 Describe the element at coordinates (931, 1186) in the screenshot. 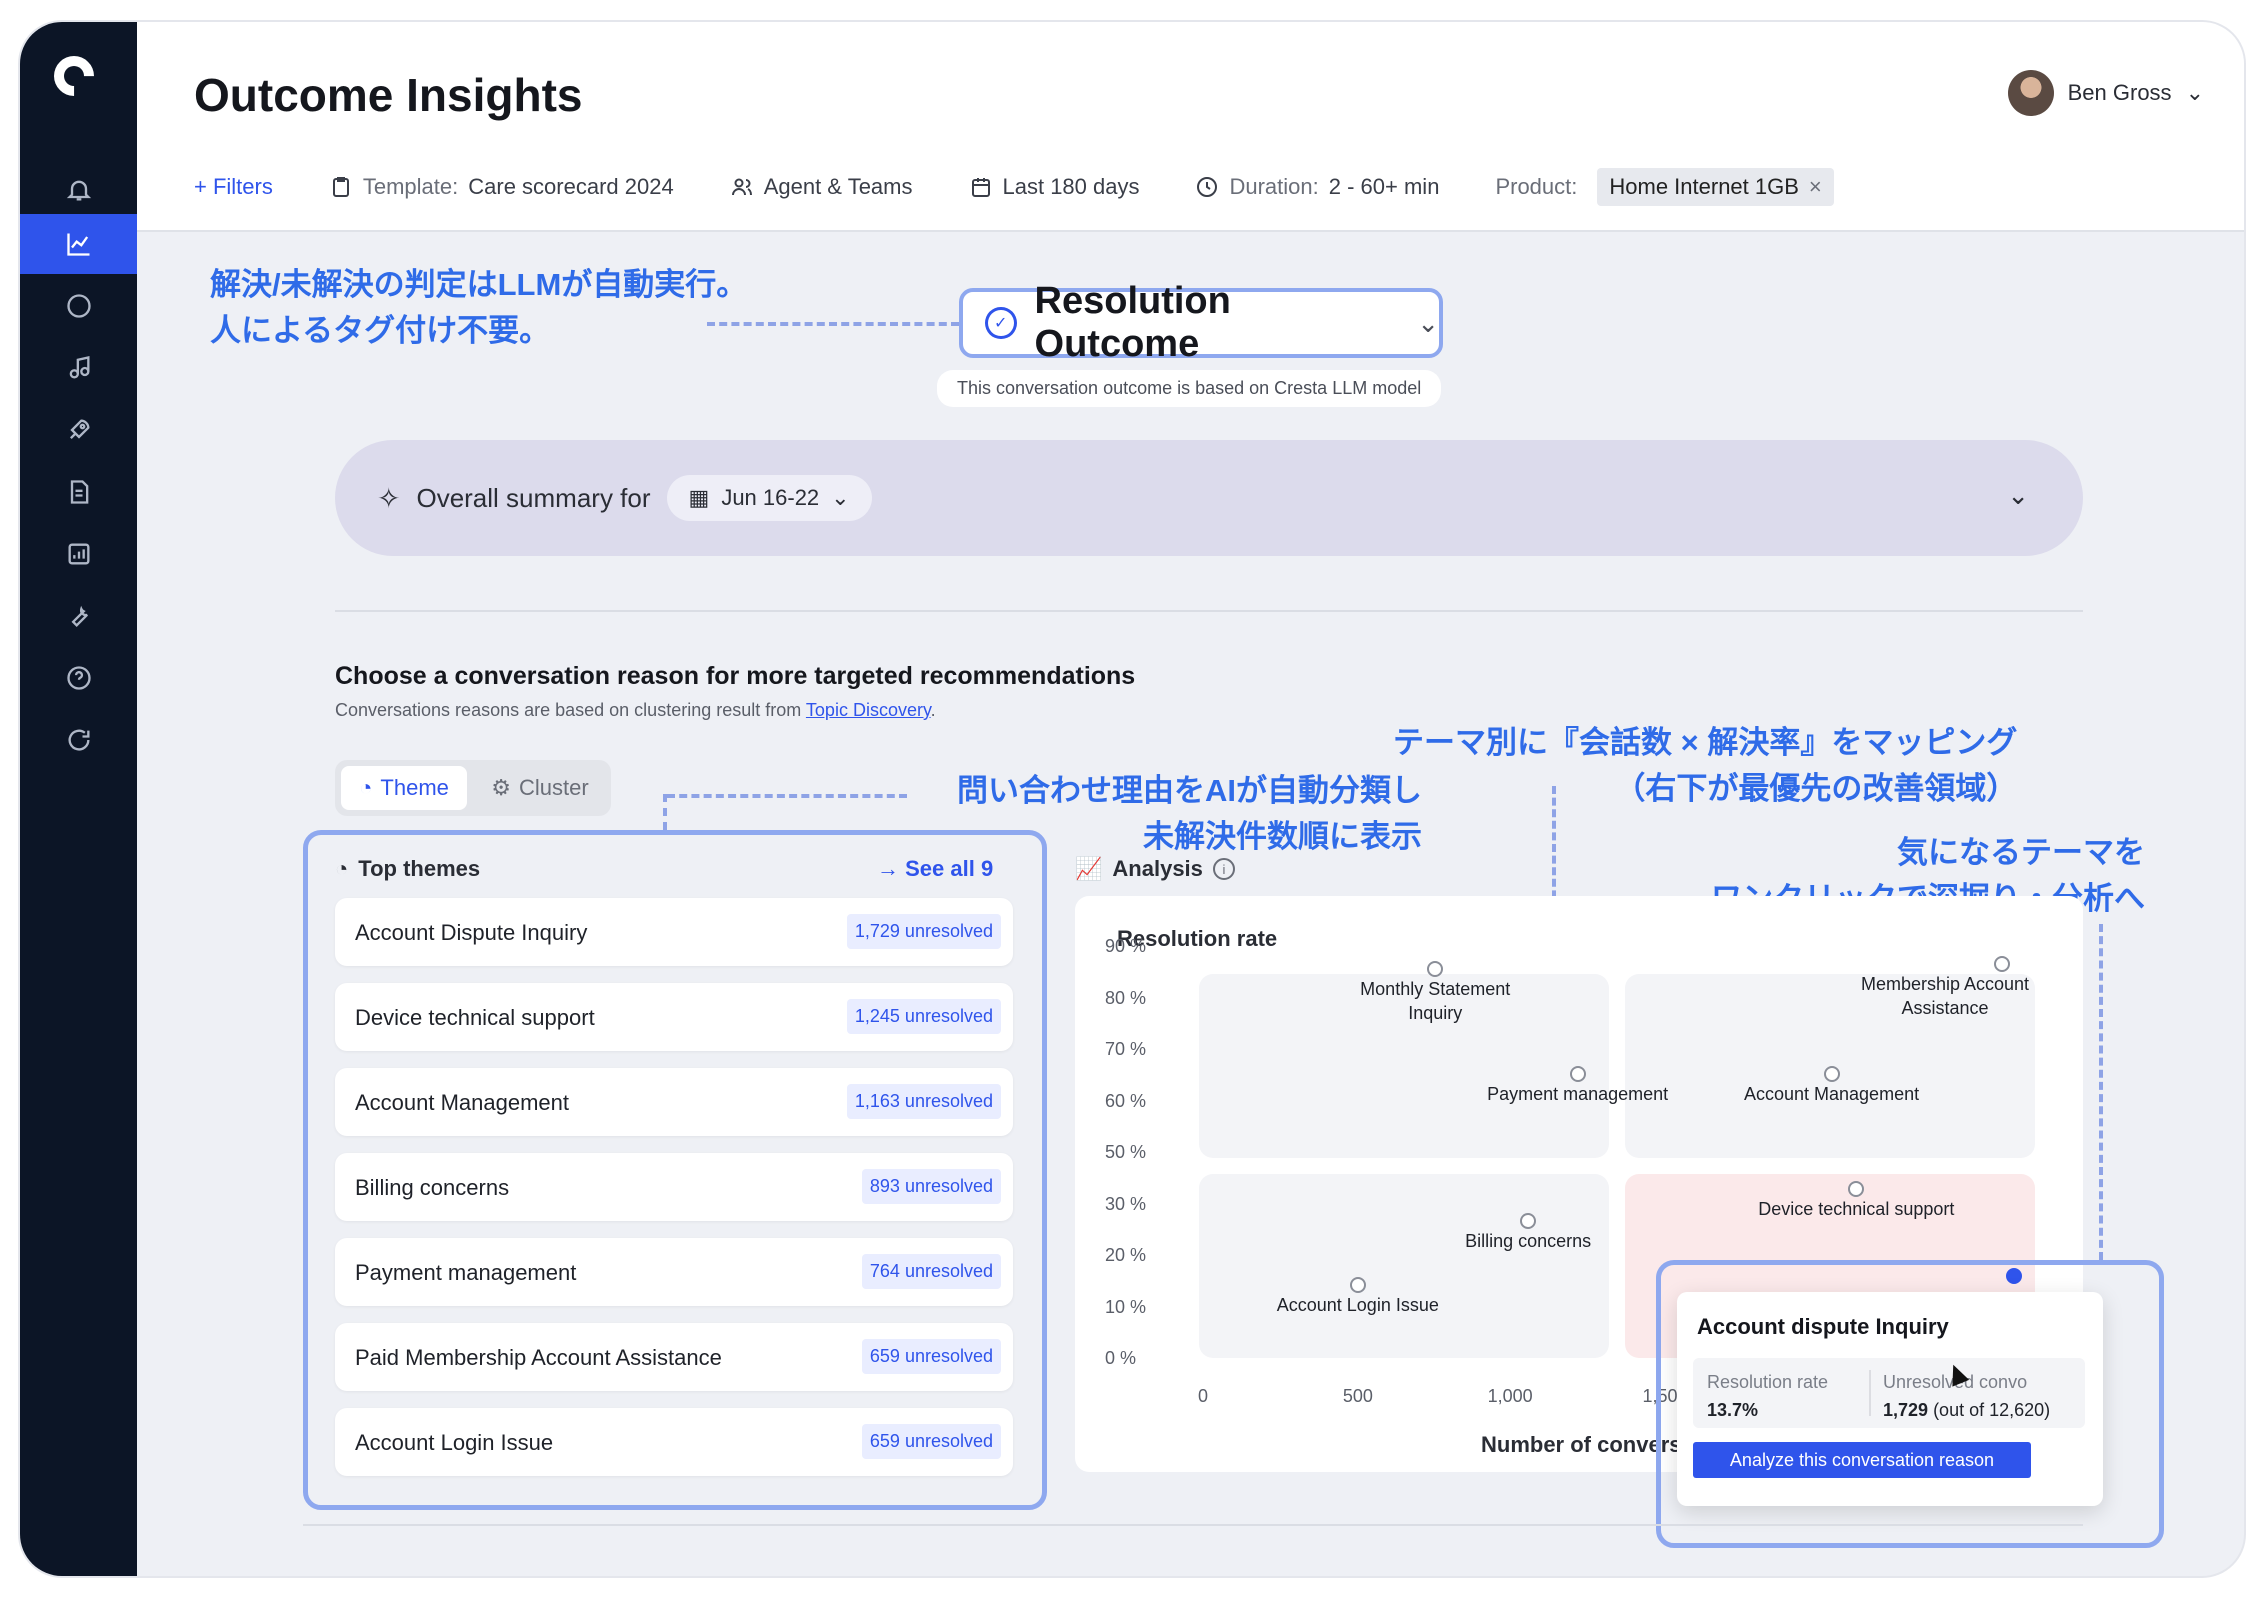

I see `unresolved-badge: 893 unresolved` at that location.